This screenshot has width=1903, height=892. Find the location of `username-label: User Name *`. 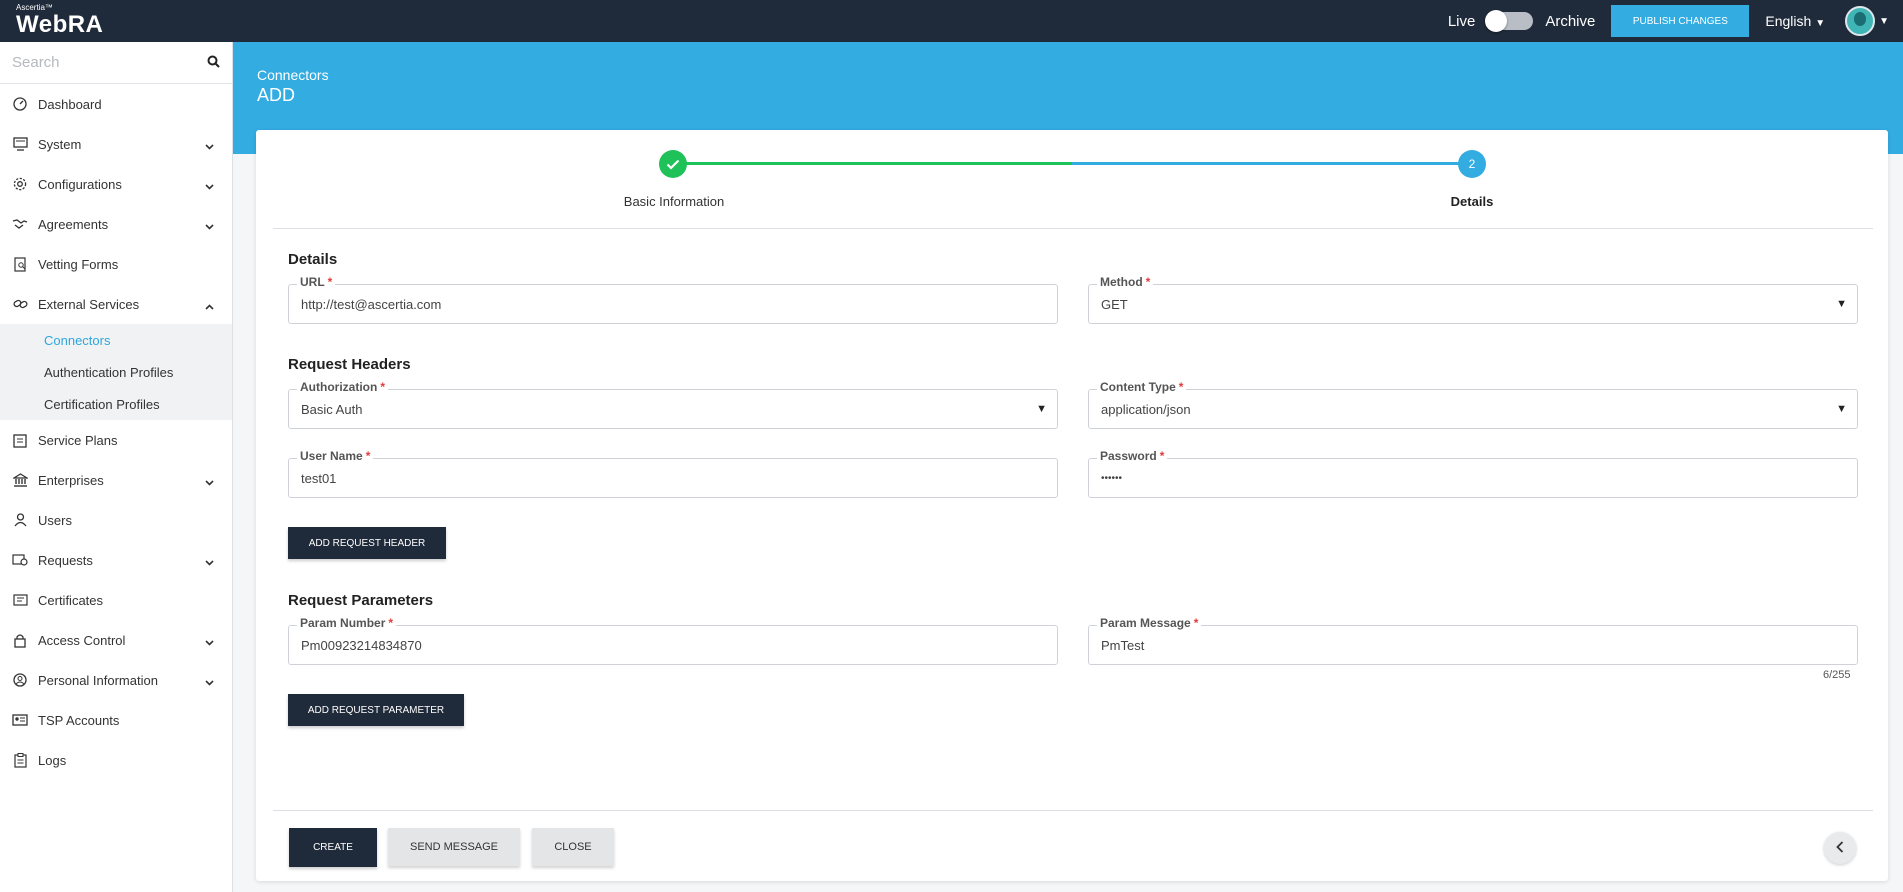

username-label: User Name * is located at coordinates (335, 456).